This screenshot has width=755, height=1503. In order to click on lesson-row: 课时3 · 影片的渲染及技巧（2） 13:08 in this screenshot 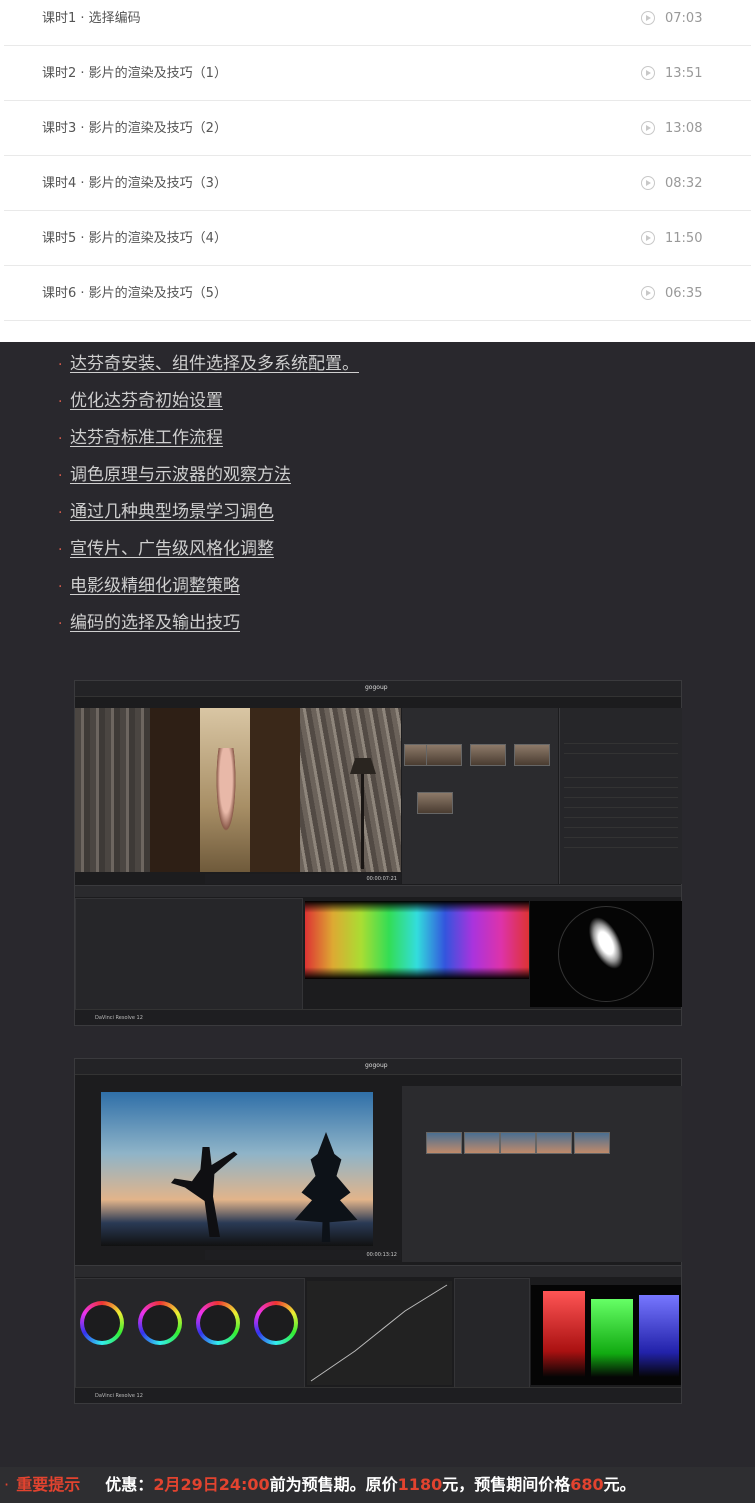, I will do `click(377, 128)`.